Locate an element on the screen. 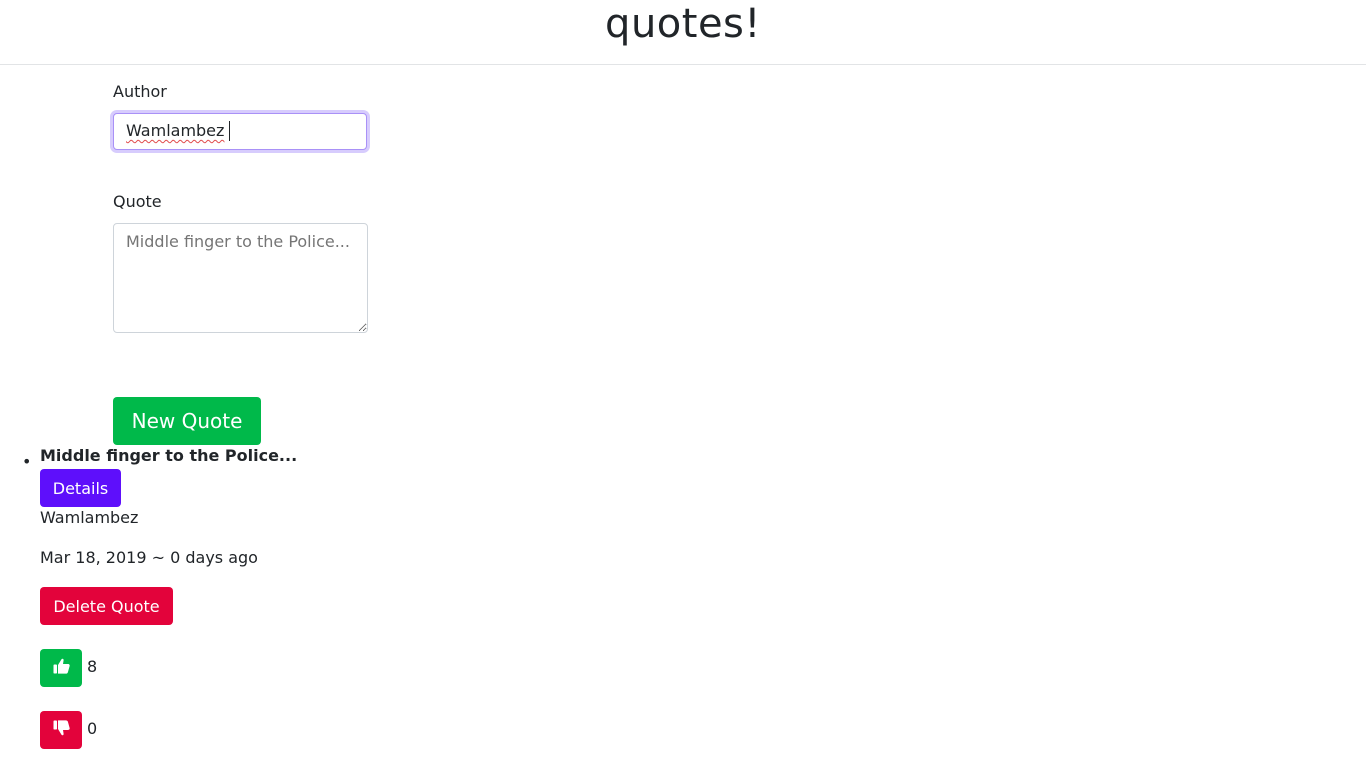 The image size is (1366, 768). delete-quote-button: Delete Quote is located at coordinates (106, 606).